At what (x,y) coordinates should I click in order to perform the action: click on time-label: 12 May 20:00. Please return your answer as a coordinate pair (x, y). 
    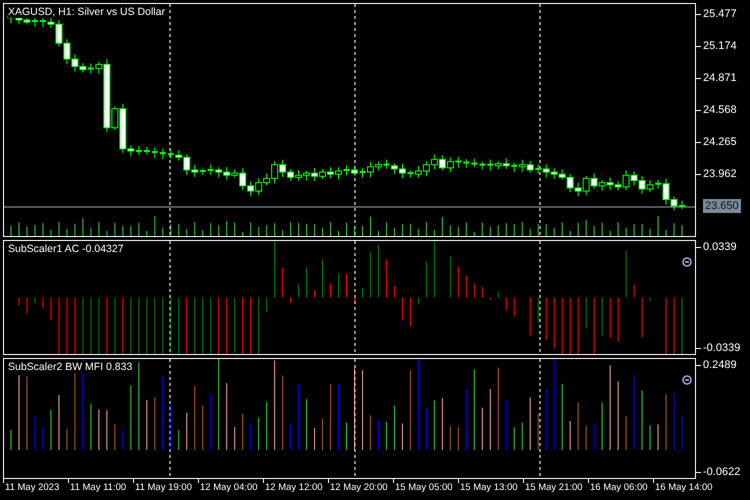
    Looking at the image, I should click on (359, 487).